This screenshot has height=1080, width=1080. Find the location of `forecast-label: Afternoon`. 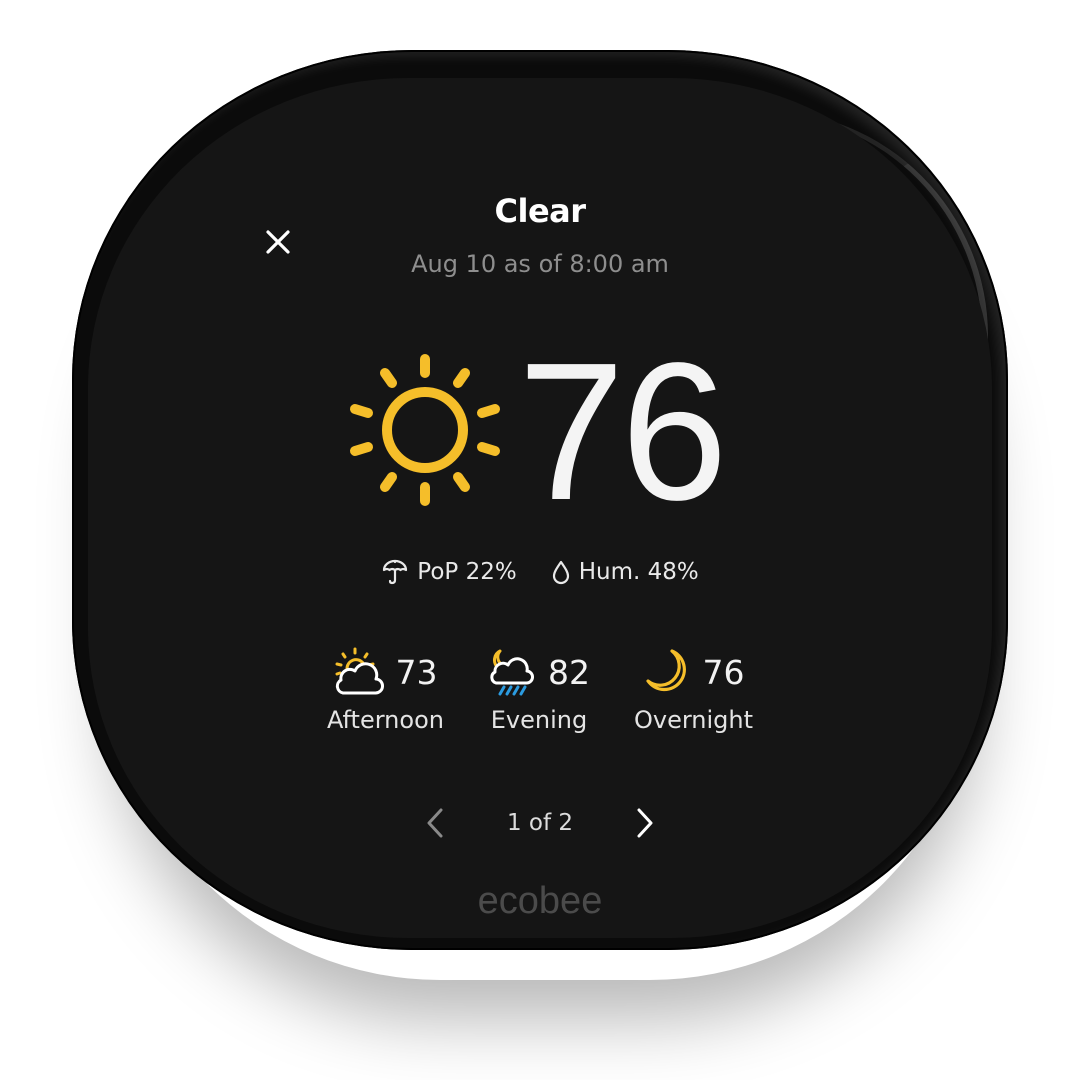

forecast-label: Afternoon is located at coordinates (385, 720).